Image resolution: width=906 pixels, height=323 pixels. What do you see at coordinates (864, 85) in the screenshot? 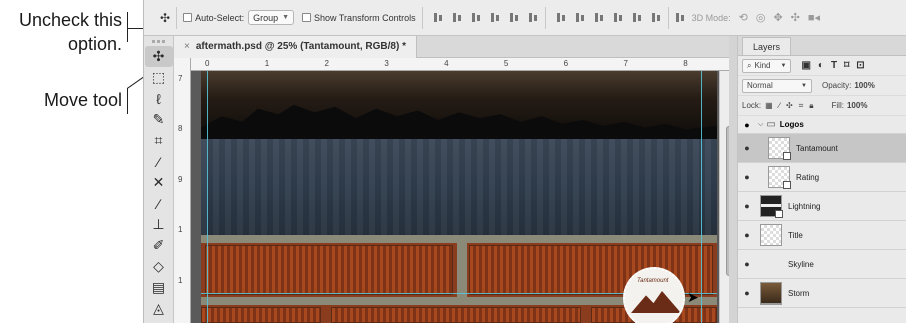
I see `opacity-value: 100%` at bounding box center [864, 85].